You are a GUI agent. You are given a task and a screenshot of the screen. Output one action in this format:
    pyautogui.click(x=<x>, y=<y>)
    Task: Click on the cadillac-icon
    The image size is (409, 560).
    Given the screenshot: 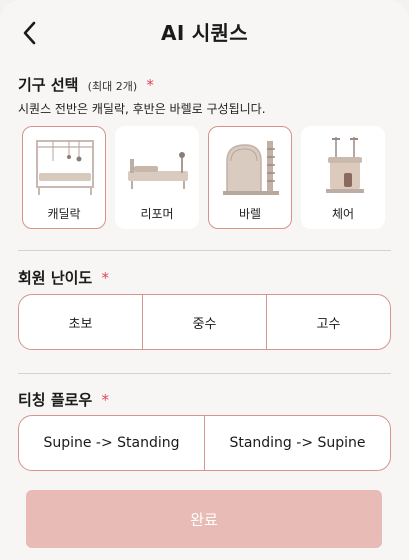 What is the action you would take?
    pyautogui.click(x=65, y=167)
    